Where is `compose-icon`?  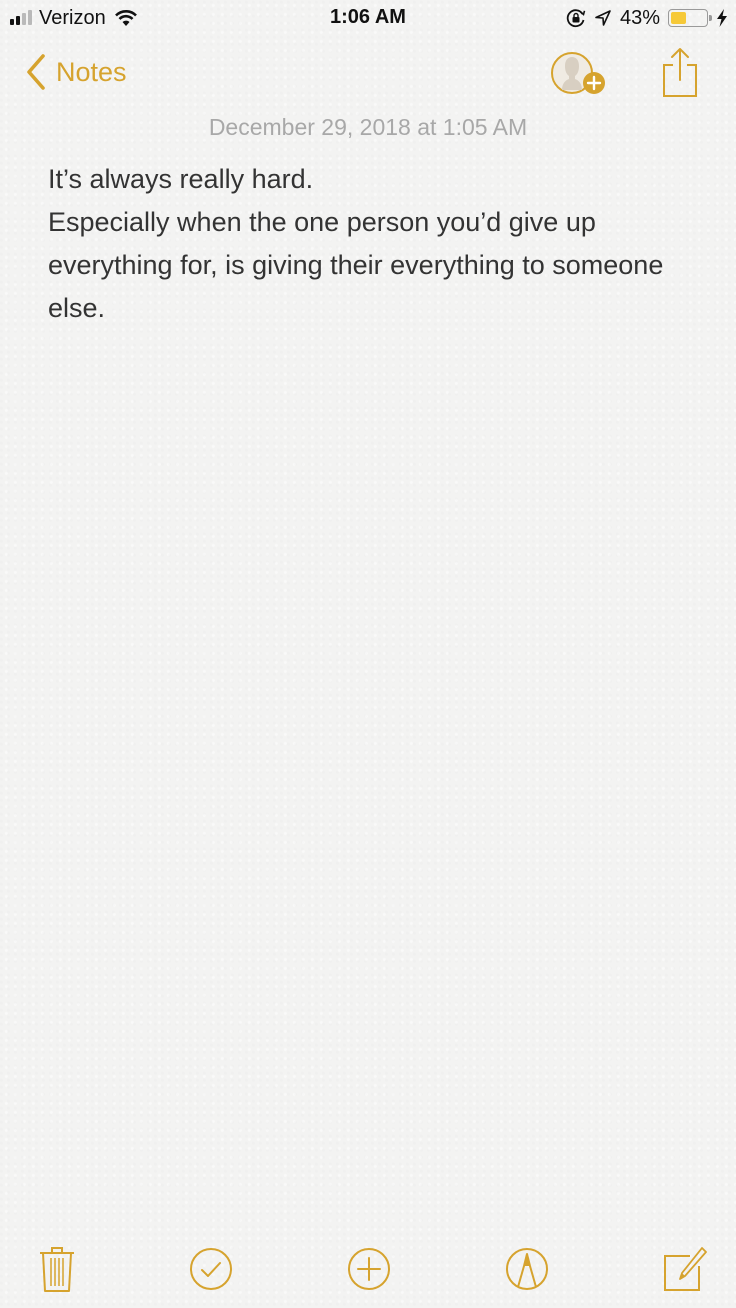 compose-icon is located at coordinates (685, 1269).